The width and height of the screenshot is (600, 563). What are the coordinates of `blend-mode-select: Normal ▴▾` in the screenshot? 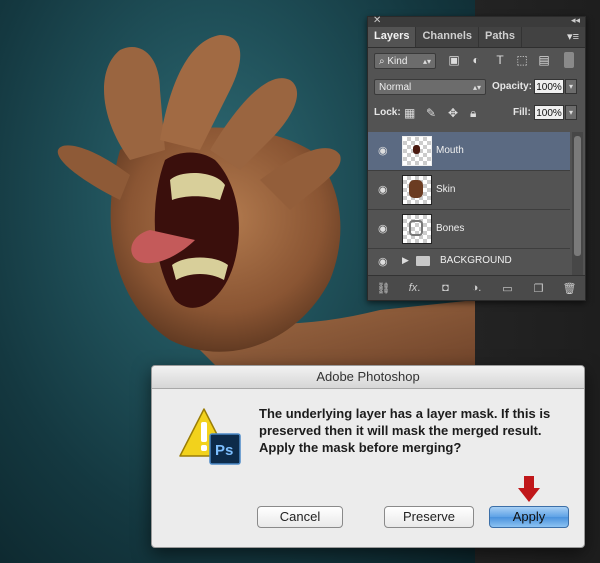 It's located at (430, 87).